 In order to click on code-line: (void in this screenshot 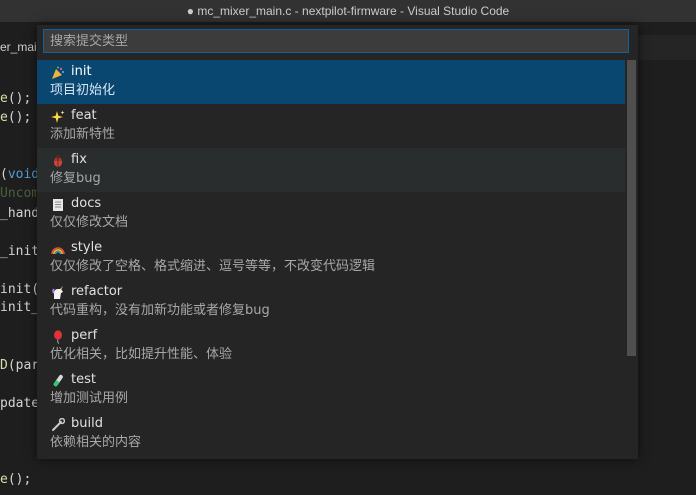, I will do `click(19, 174)`.